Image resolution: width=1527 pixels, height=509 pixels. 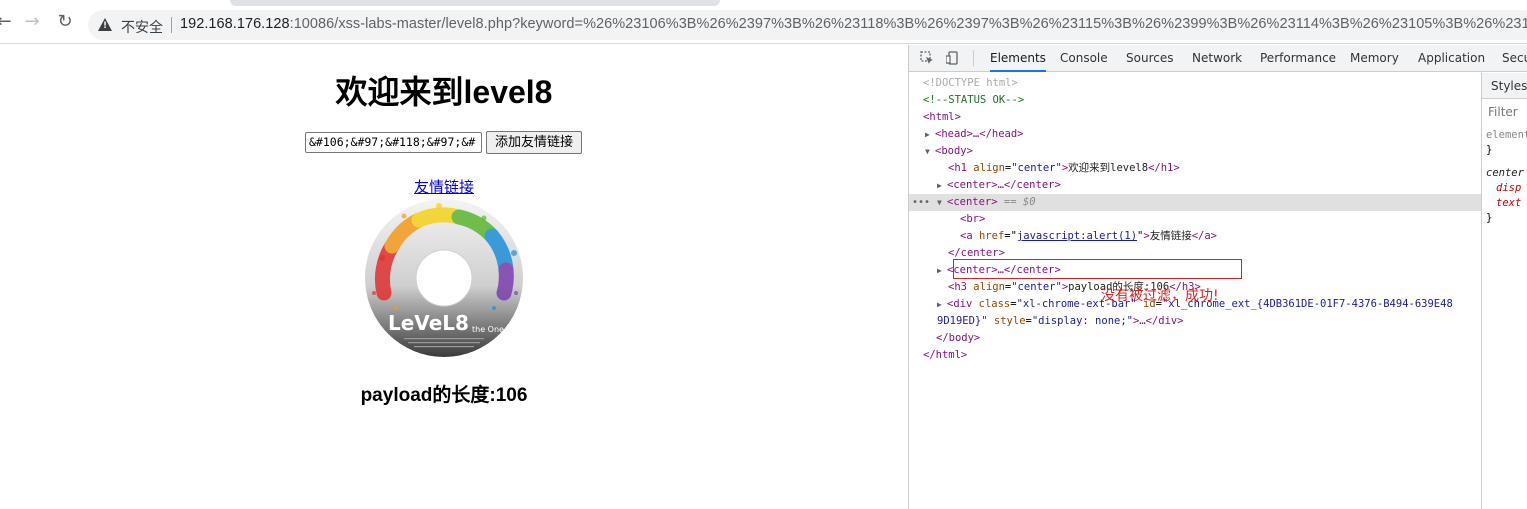 I want to click on dom-node-center-1: ▶ <center>…</center>, so click(x=1195, y=185).